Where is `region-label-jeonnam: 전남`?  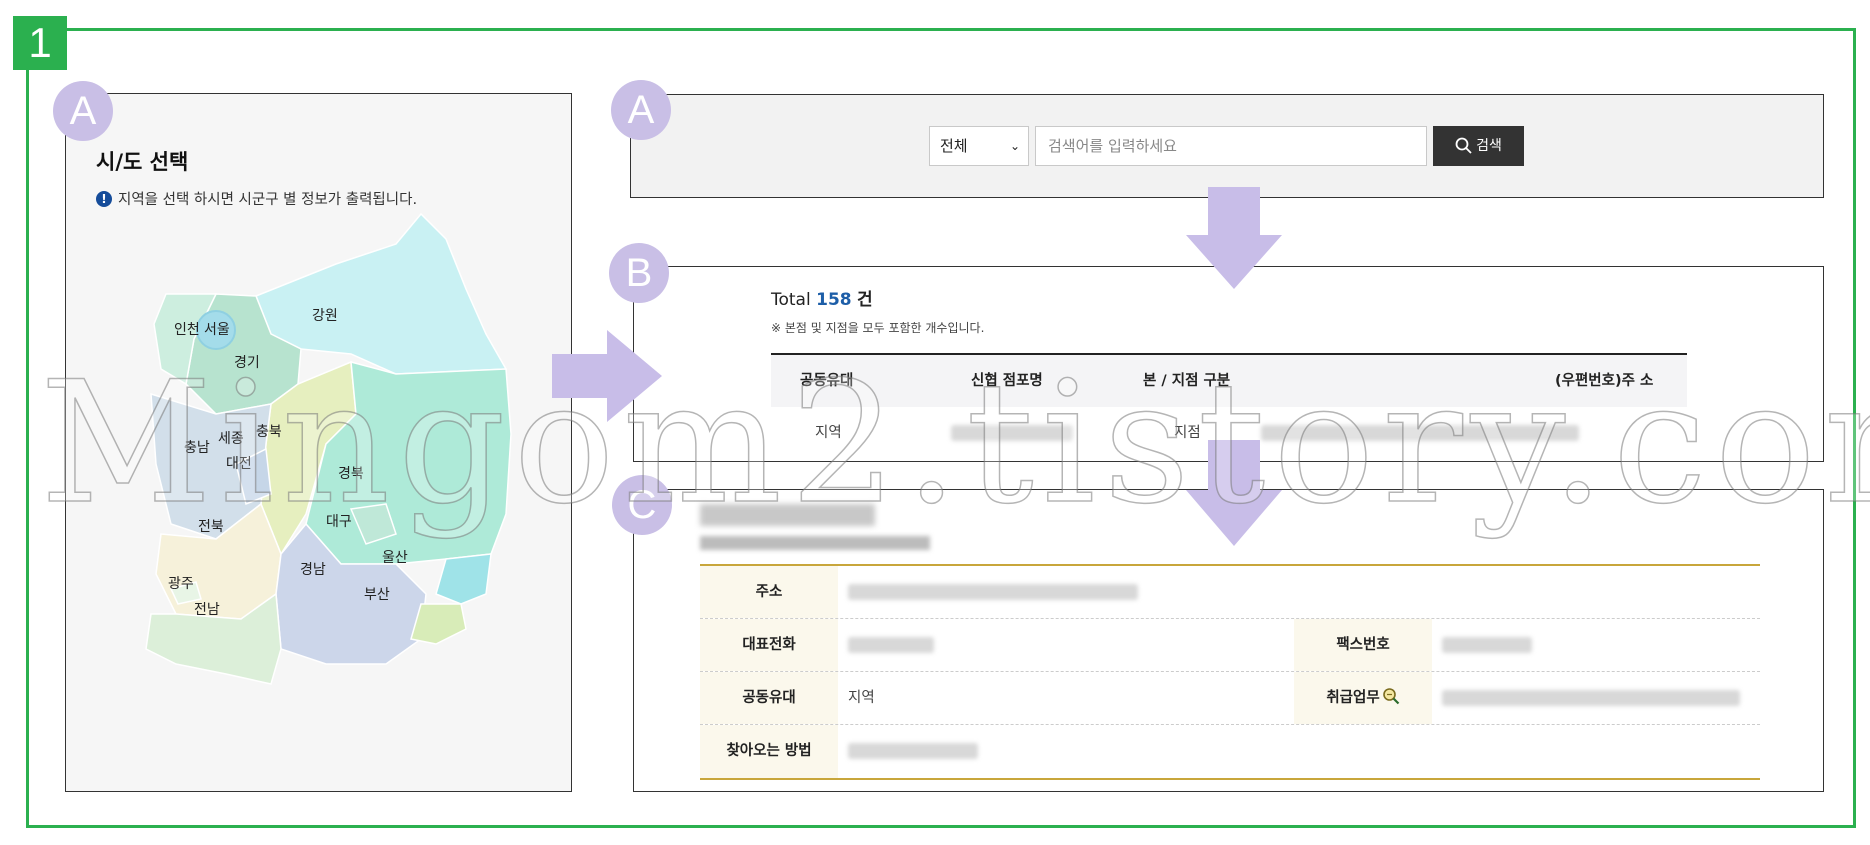 region-label-jeonnam: 전남 is located at coordinates (207, 610).